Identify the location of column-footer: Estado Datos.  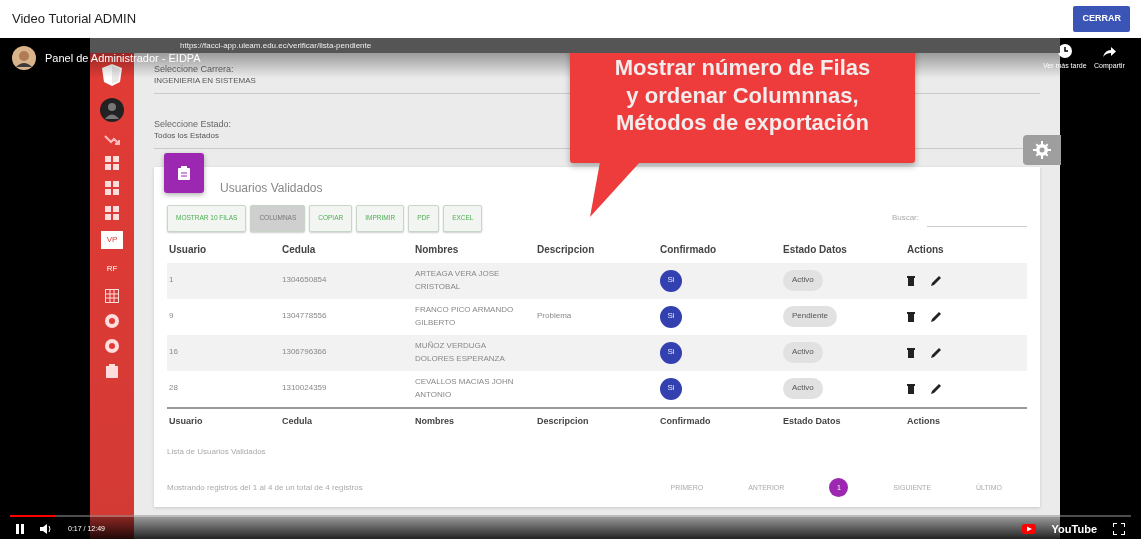
(843, 420).